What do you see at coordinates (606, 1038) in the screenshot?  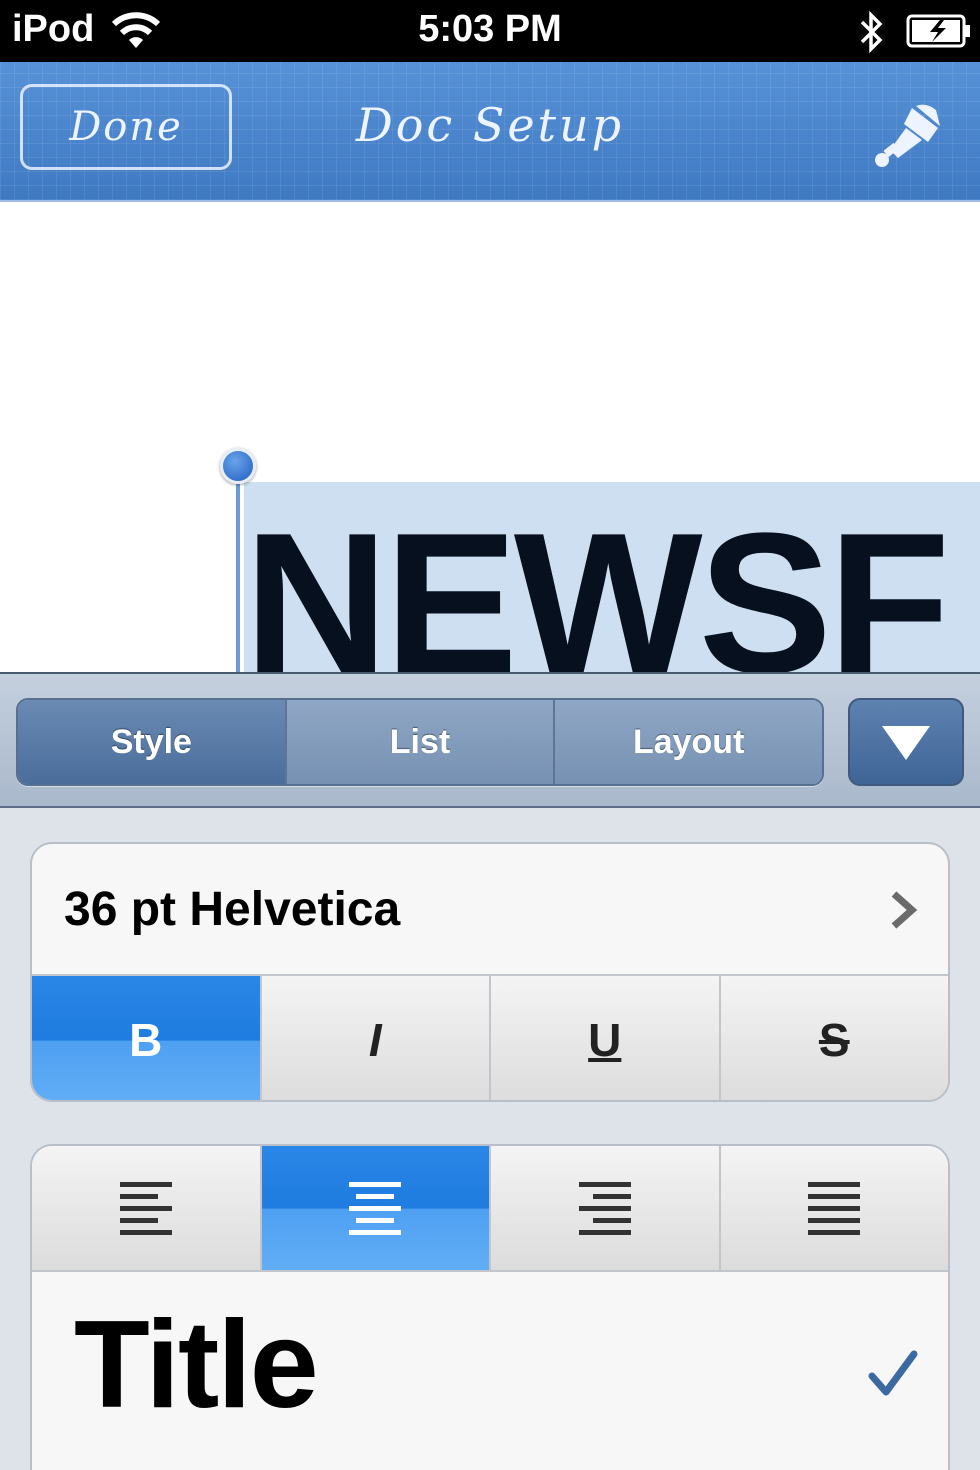 I see `underline-button: U` at bounding box center [606, 1038].